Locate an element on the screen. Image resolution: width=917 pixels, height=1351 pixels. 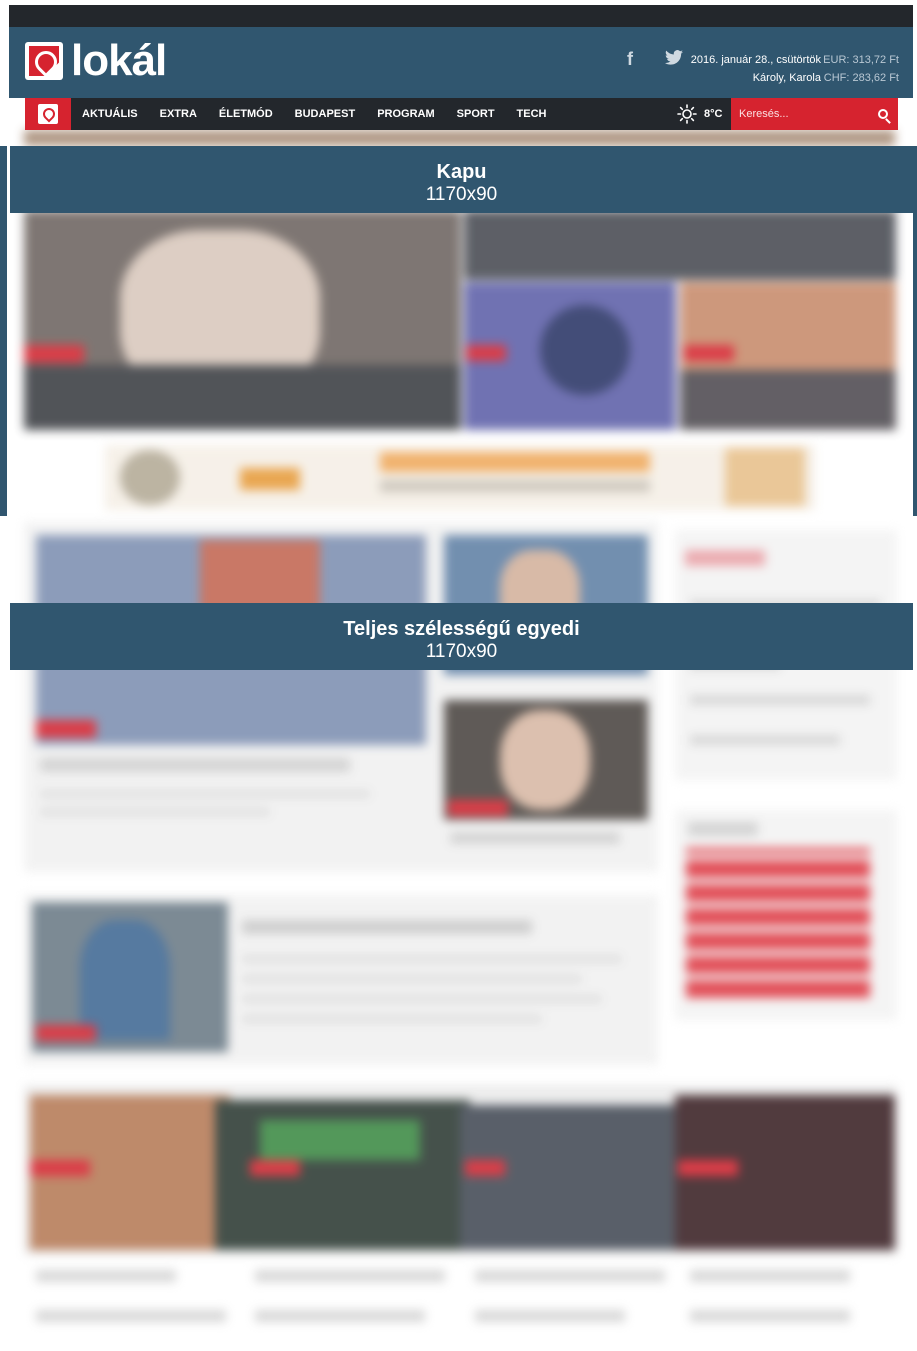
ad-title: Kapu is located at coordinates (461, 172).